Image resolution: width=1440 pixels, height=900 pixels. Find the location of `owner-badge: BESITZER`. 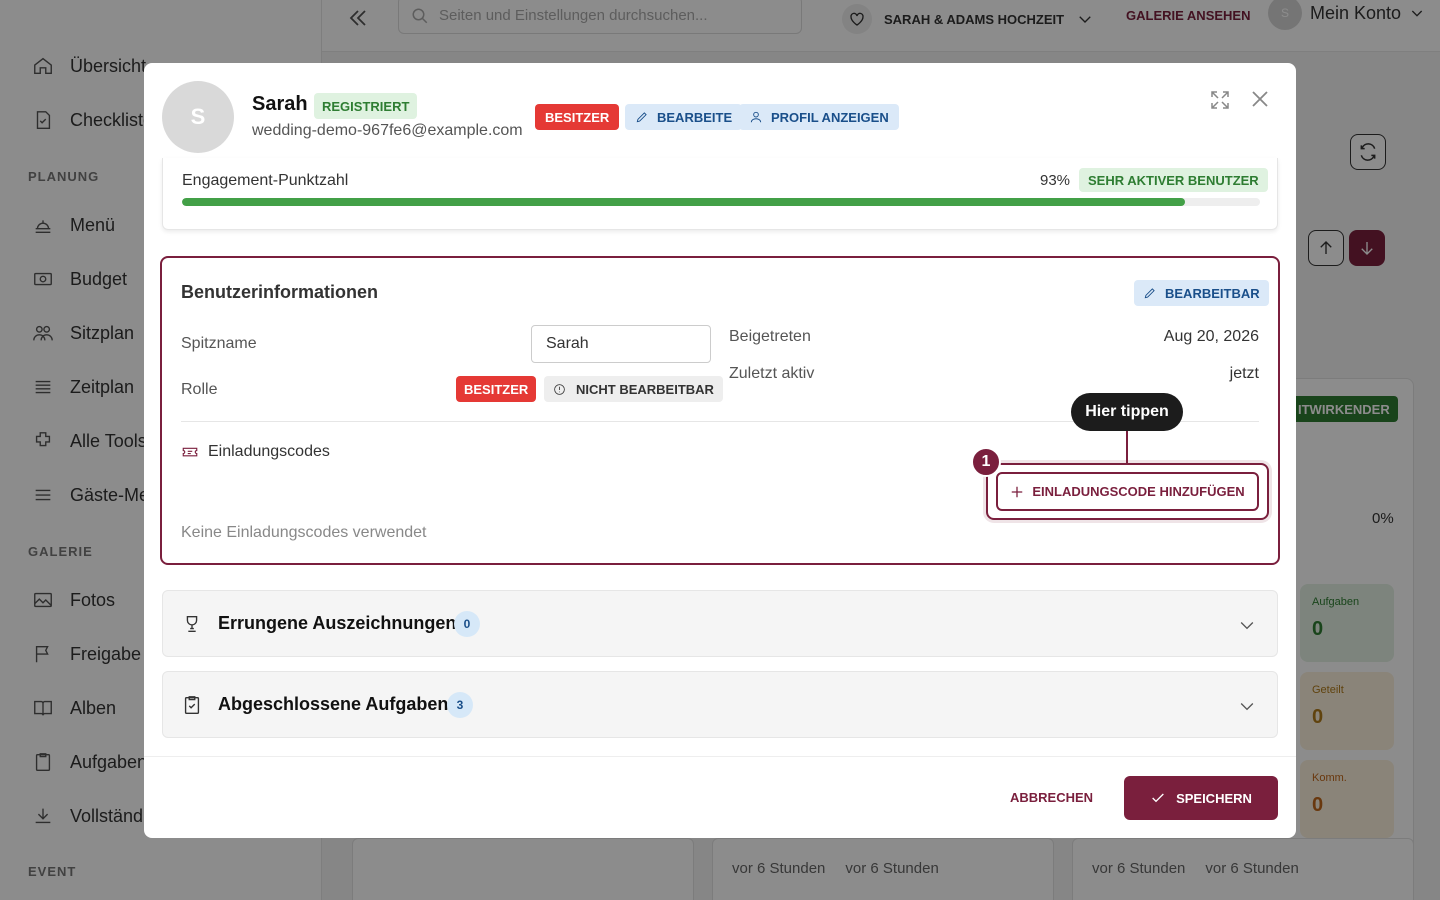

owner-badge: BESITZER is located at coordinates (577, 117).